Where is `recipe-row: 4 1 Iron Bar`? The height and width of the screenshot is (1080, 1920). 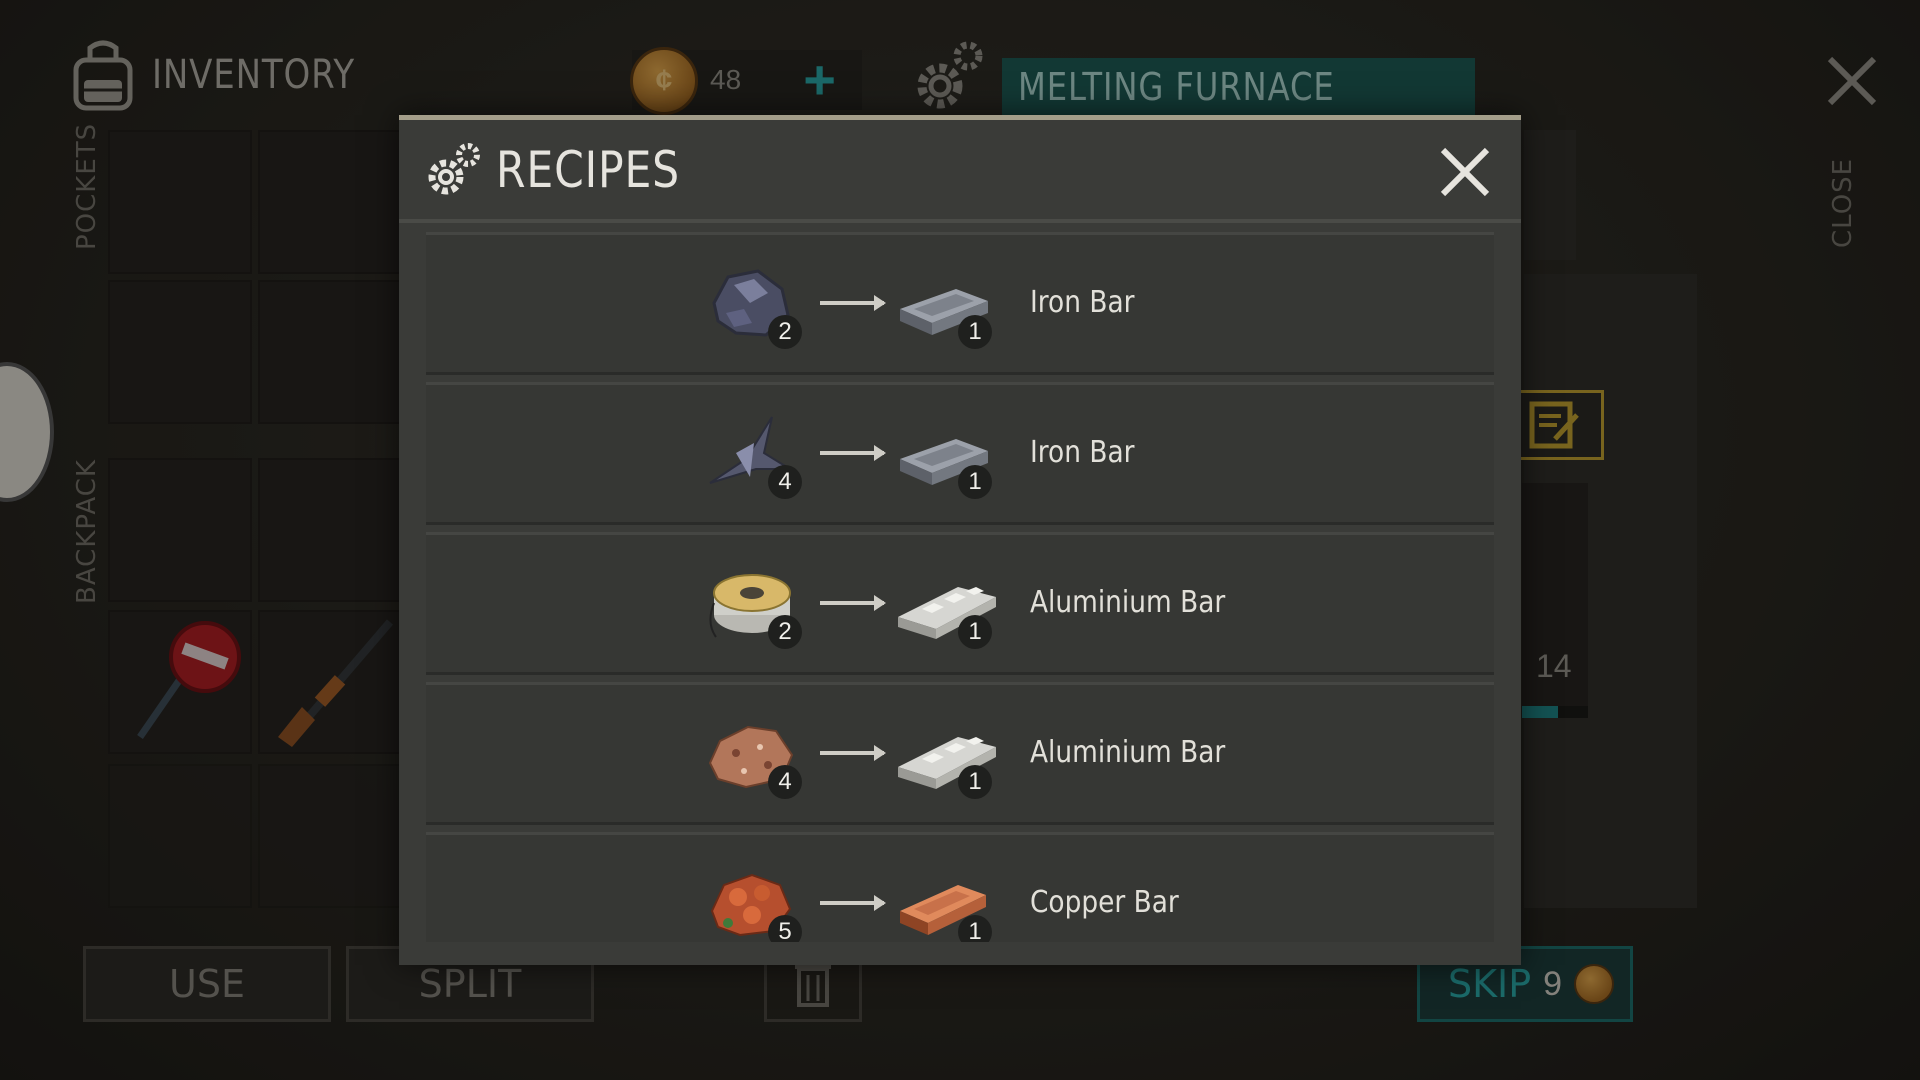
recipe-row: 4 1 Iron Bar is located at coordinates (960, 453).